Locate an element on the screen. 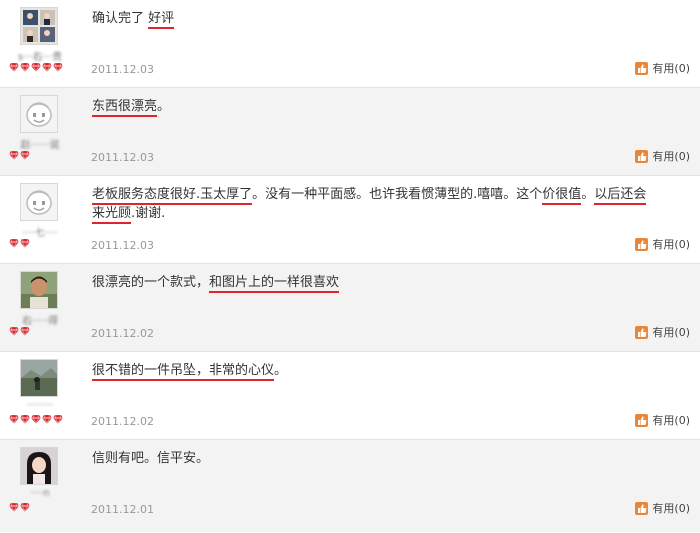 The image size is (700, 533). review-text: 很不错的一件吊坠，非常的心仪。 is located at coordinates (372, 371).